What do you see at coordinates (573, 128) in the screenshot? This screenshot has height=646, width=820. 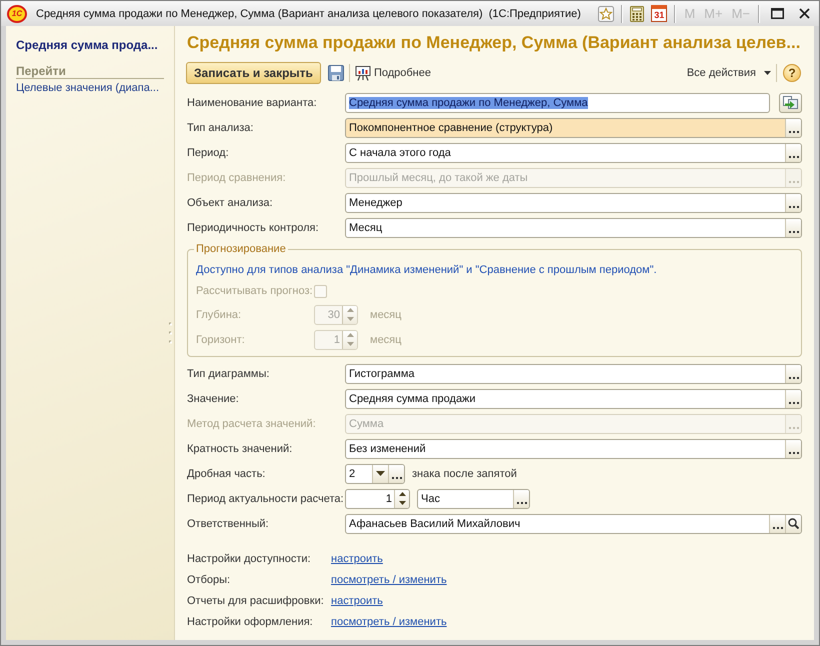 I see `select-field: Покомпонентное сравнение (структура)` at bounding box center [573, 128].